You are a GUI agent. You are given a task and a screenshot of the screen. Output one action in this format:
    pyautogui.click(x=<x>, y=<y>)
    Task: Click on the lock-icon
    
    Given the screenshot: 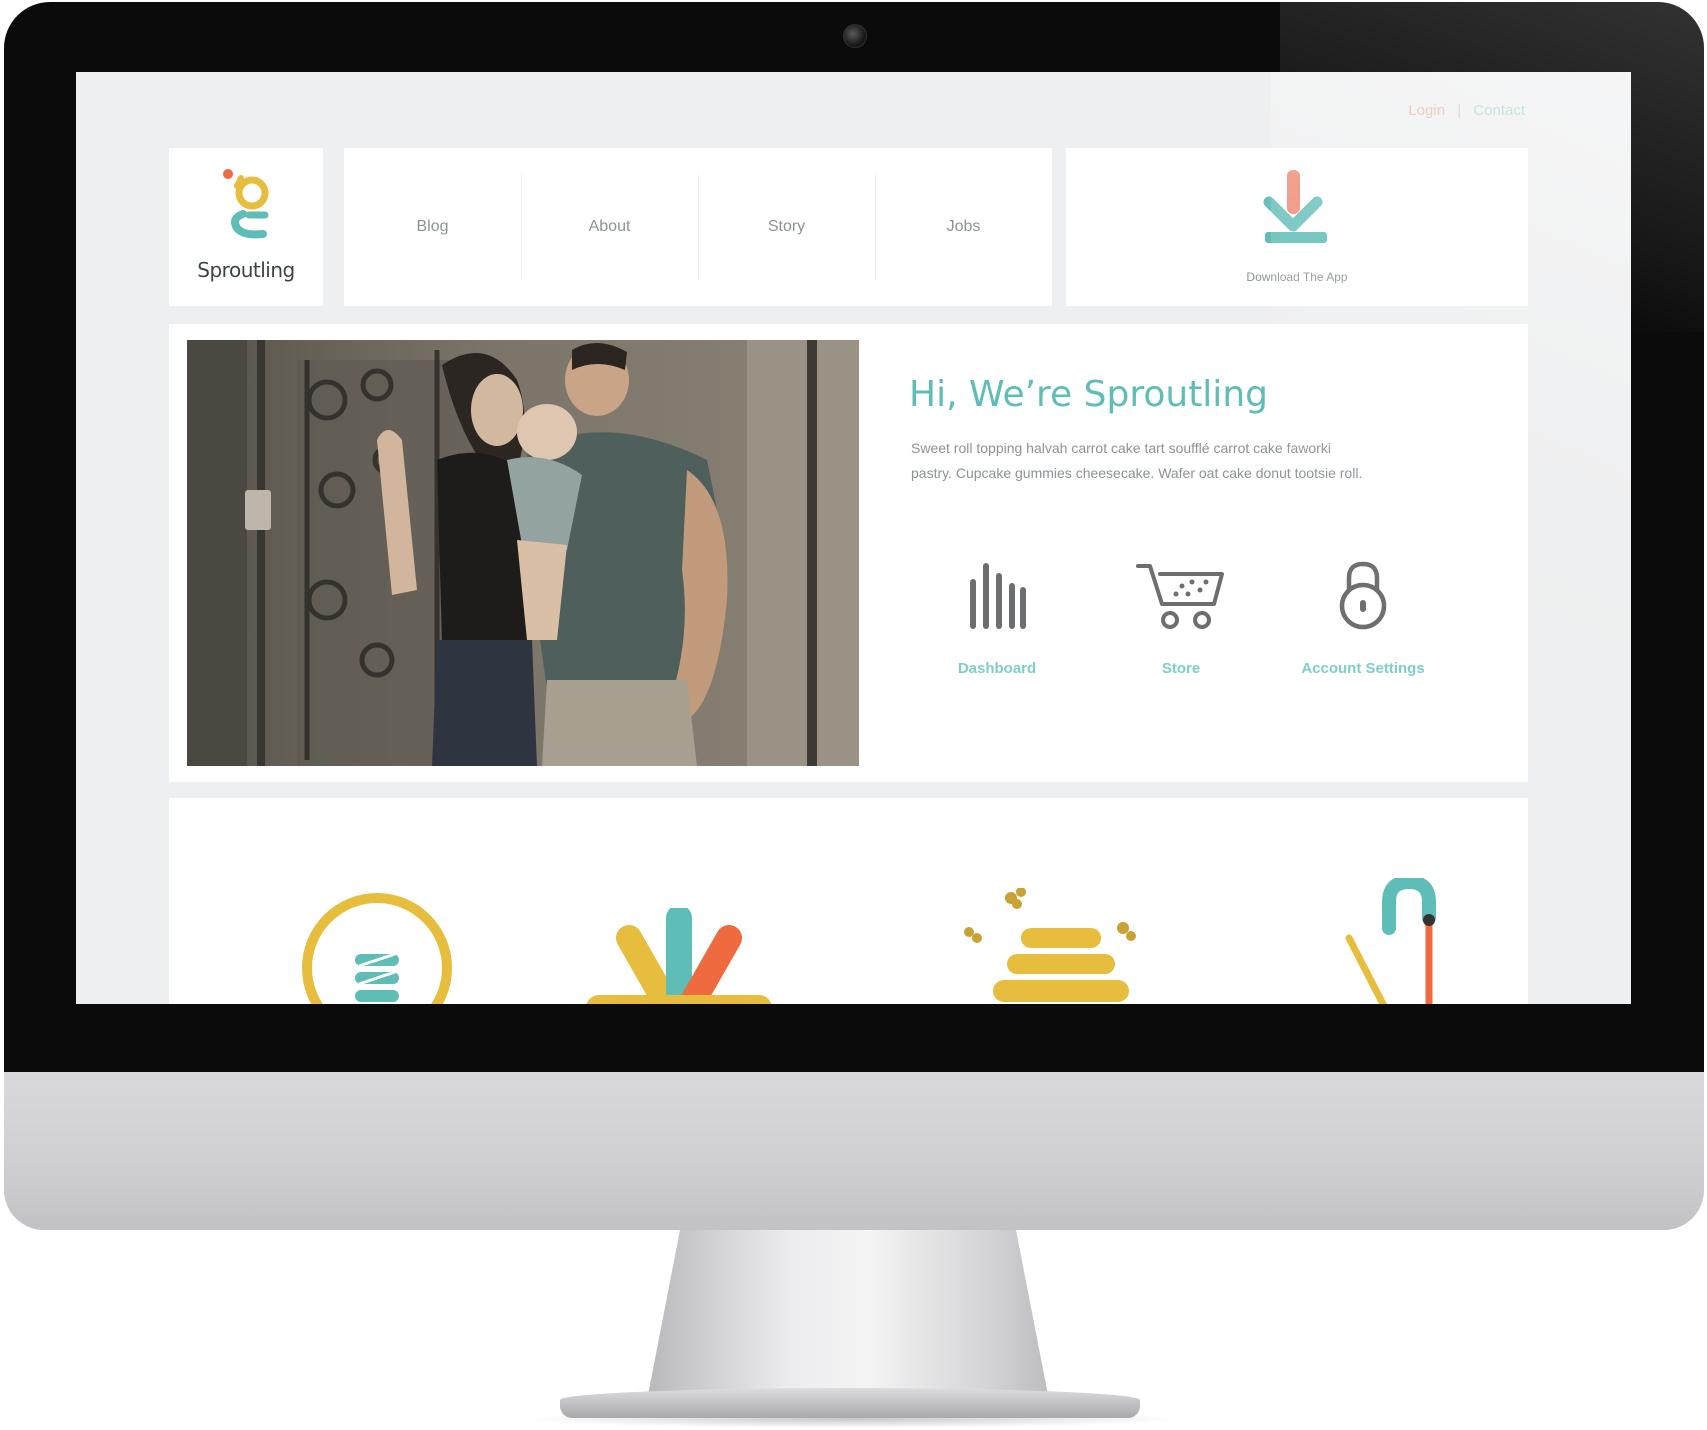 What is the action you would take?
    pyautogui.click(x=1363, y=595)
    